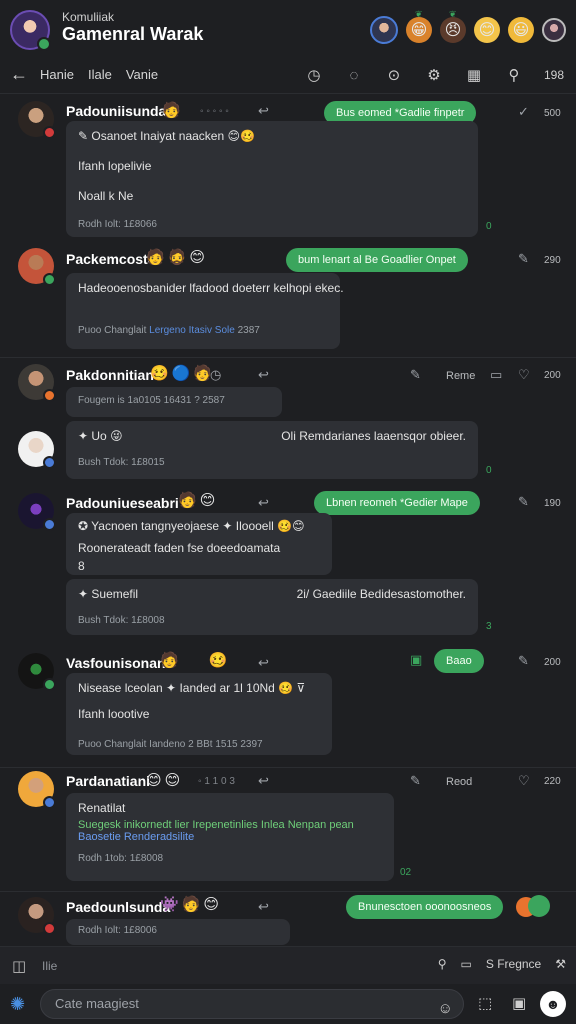  What do you see at coordinates (453, 26) in the screenshot?
I see `dark-sprout-face-icon: ❦ 😠` at bounding box center [453, 26].